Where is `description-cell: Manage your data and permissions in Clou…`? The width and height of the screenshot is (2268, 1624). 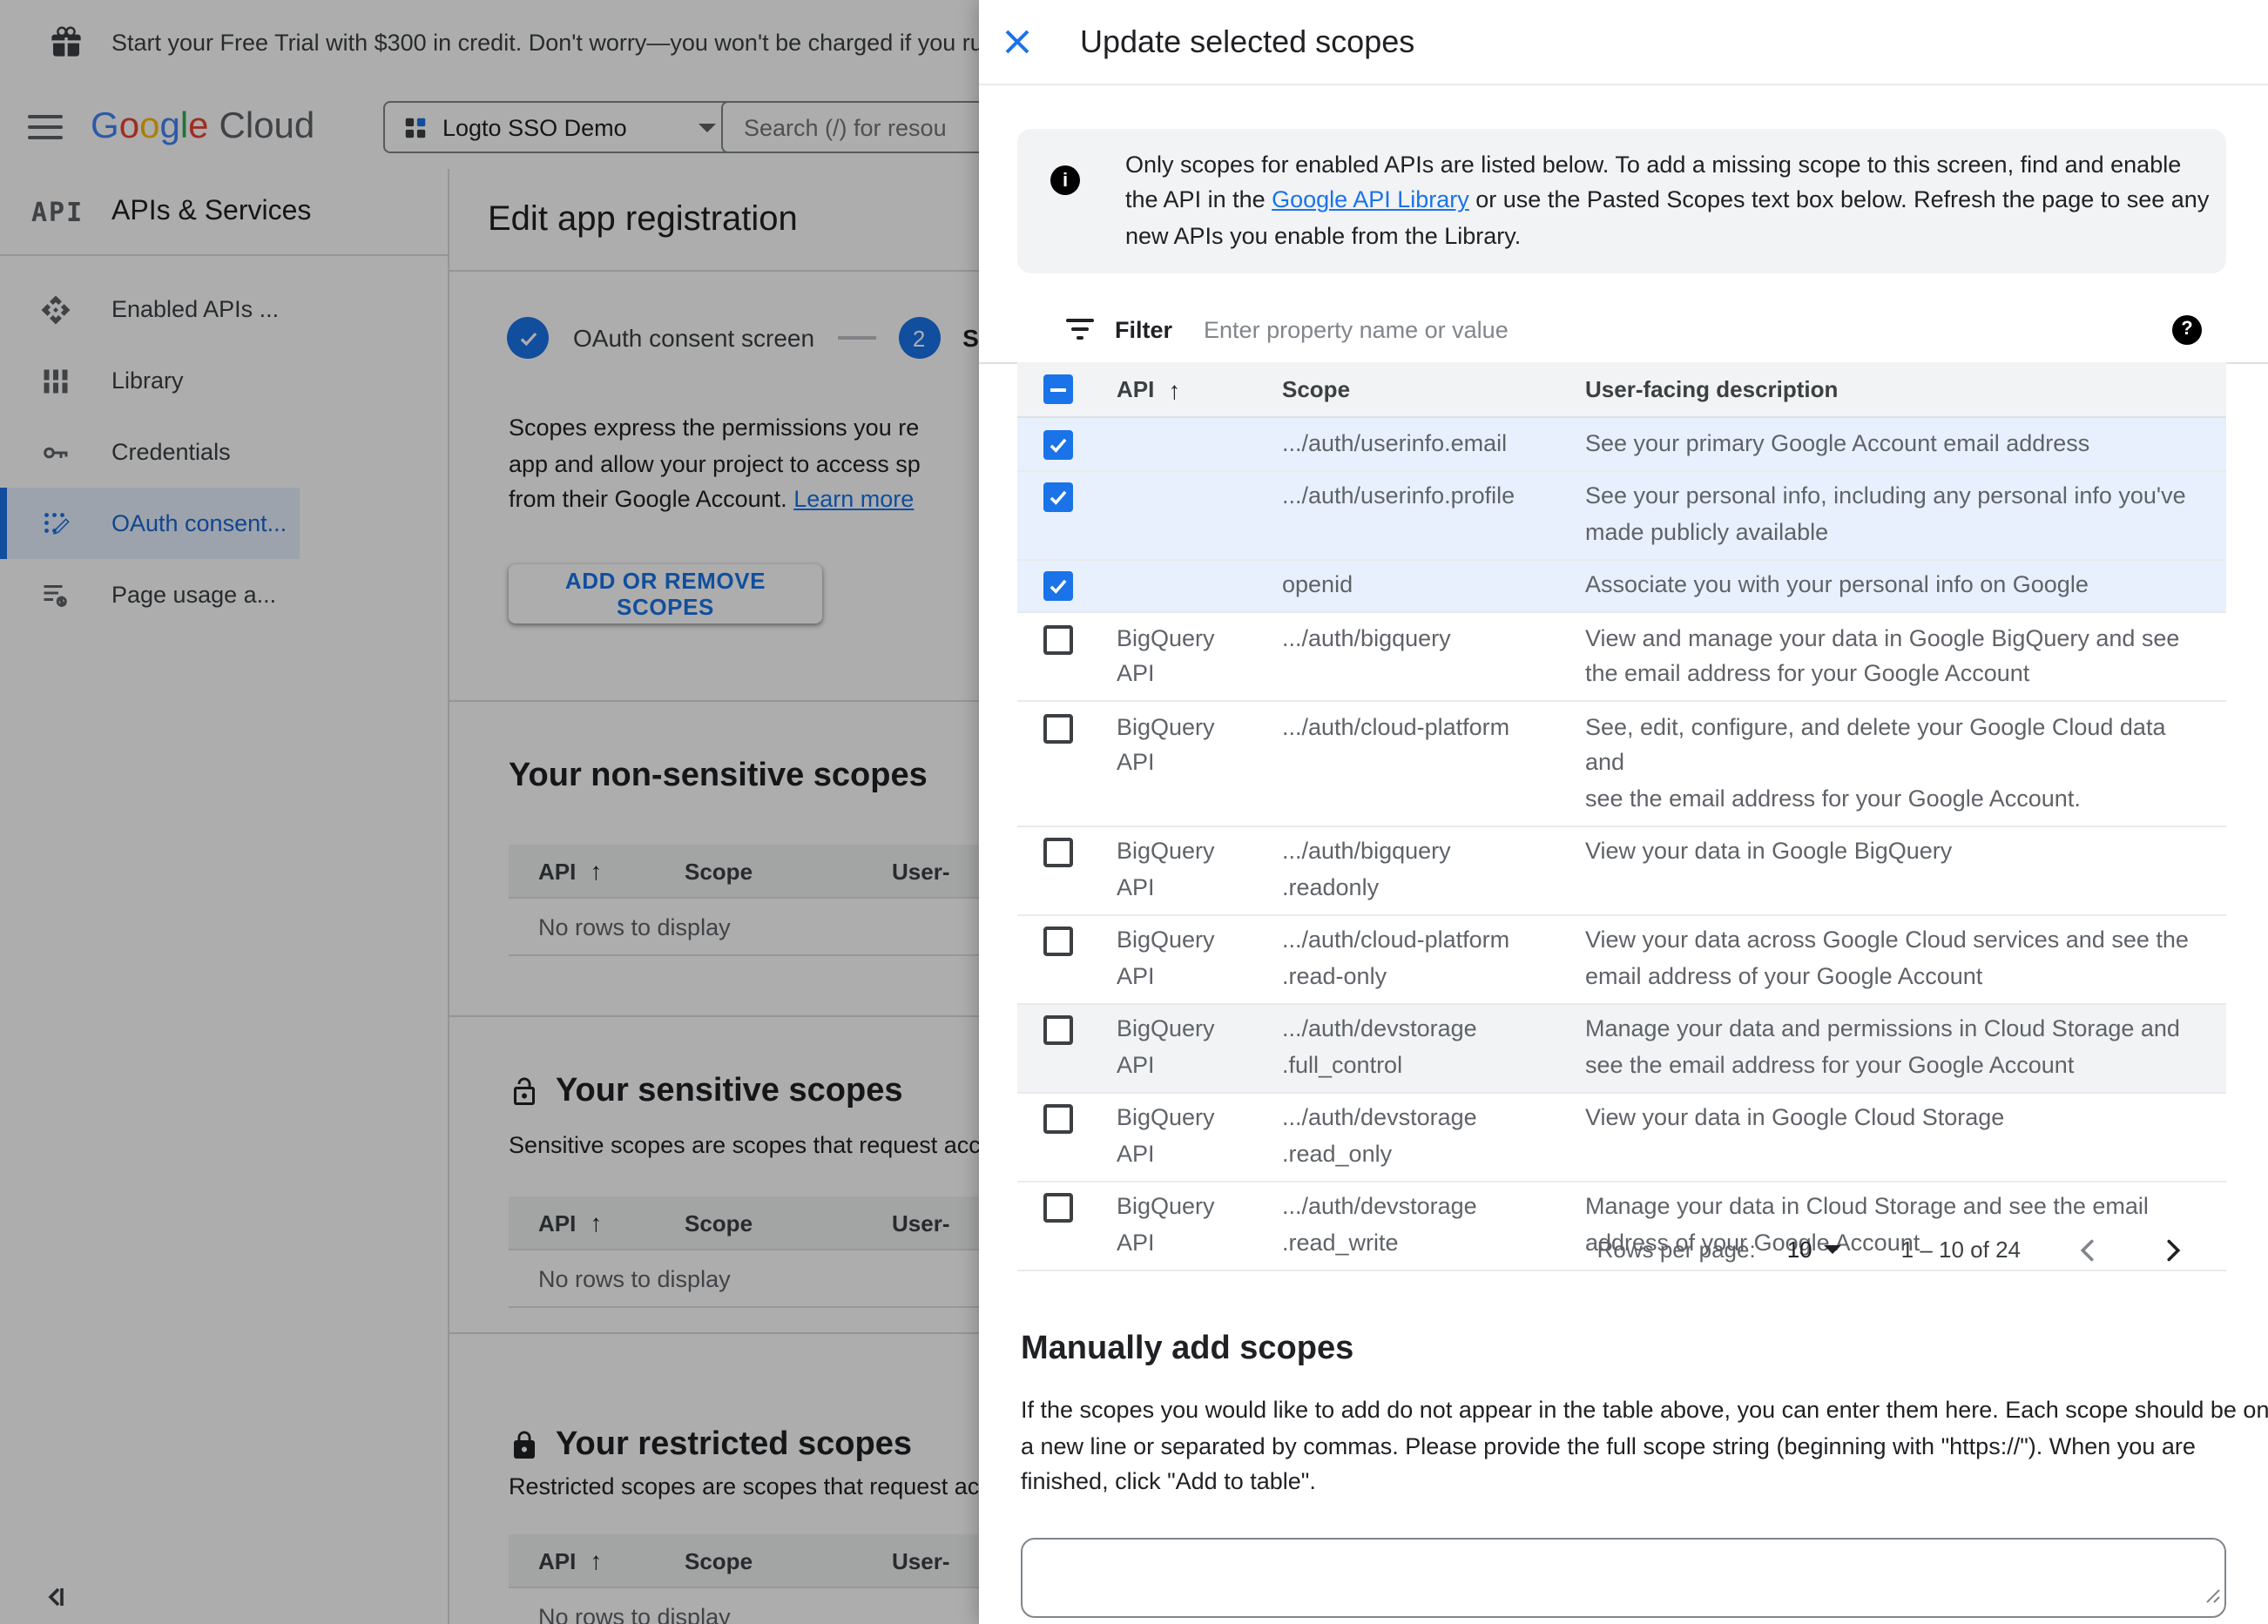 description-cell: Manage your data and permissions in Clou… is located at coordinates (1882, 1046).